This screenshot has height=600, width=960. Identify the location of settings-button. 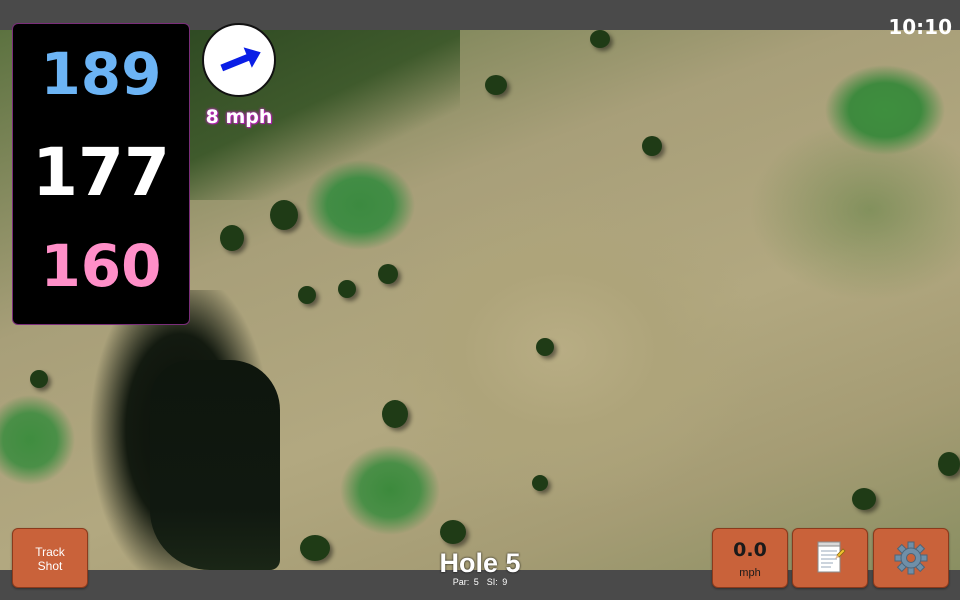
(911, 558).